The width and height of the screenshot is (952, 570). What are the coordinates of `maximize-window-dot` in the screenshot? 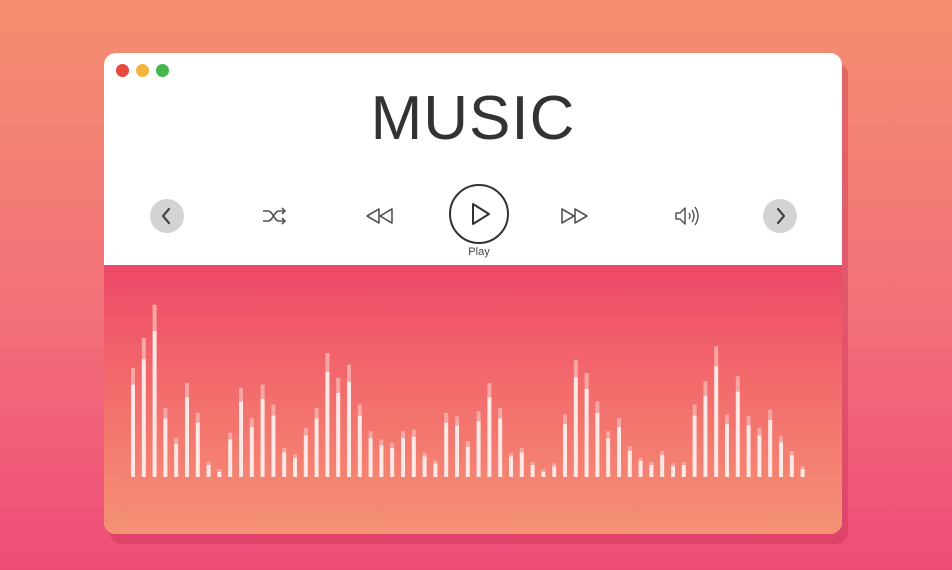 It's located at (162, 70).